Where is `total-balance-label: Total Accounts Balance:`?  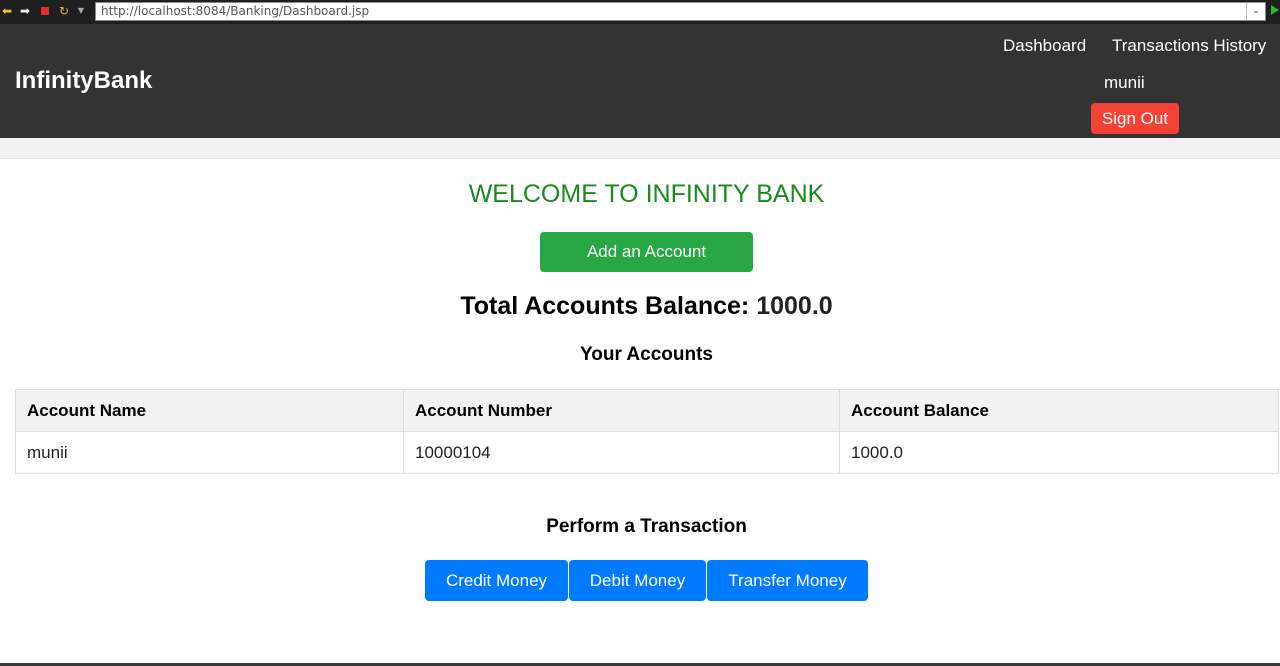
total-balance-label: Total Accounts Balance: is located at coordinates (605, 306).